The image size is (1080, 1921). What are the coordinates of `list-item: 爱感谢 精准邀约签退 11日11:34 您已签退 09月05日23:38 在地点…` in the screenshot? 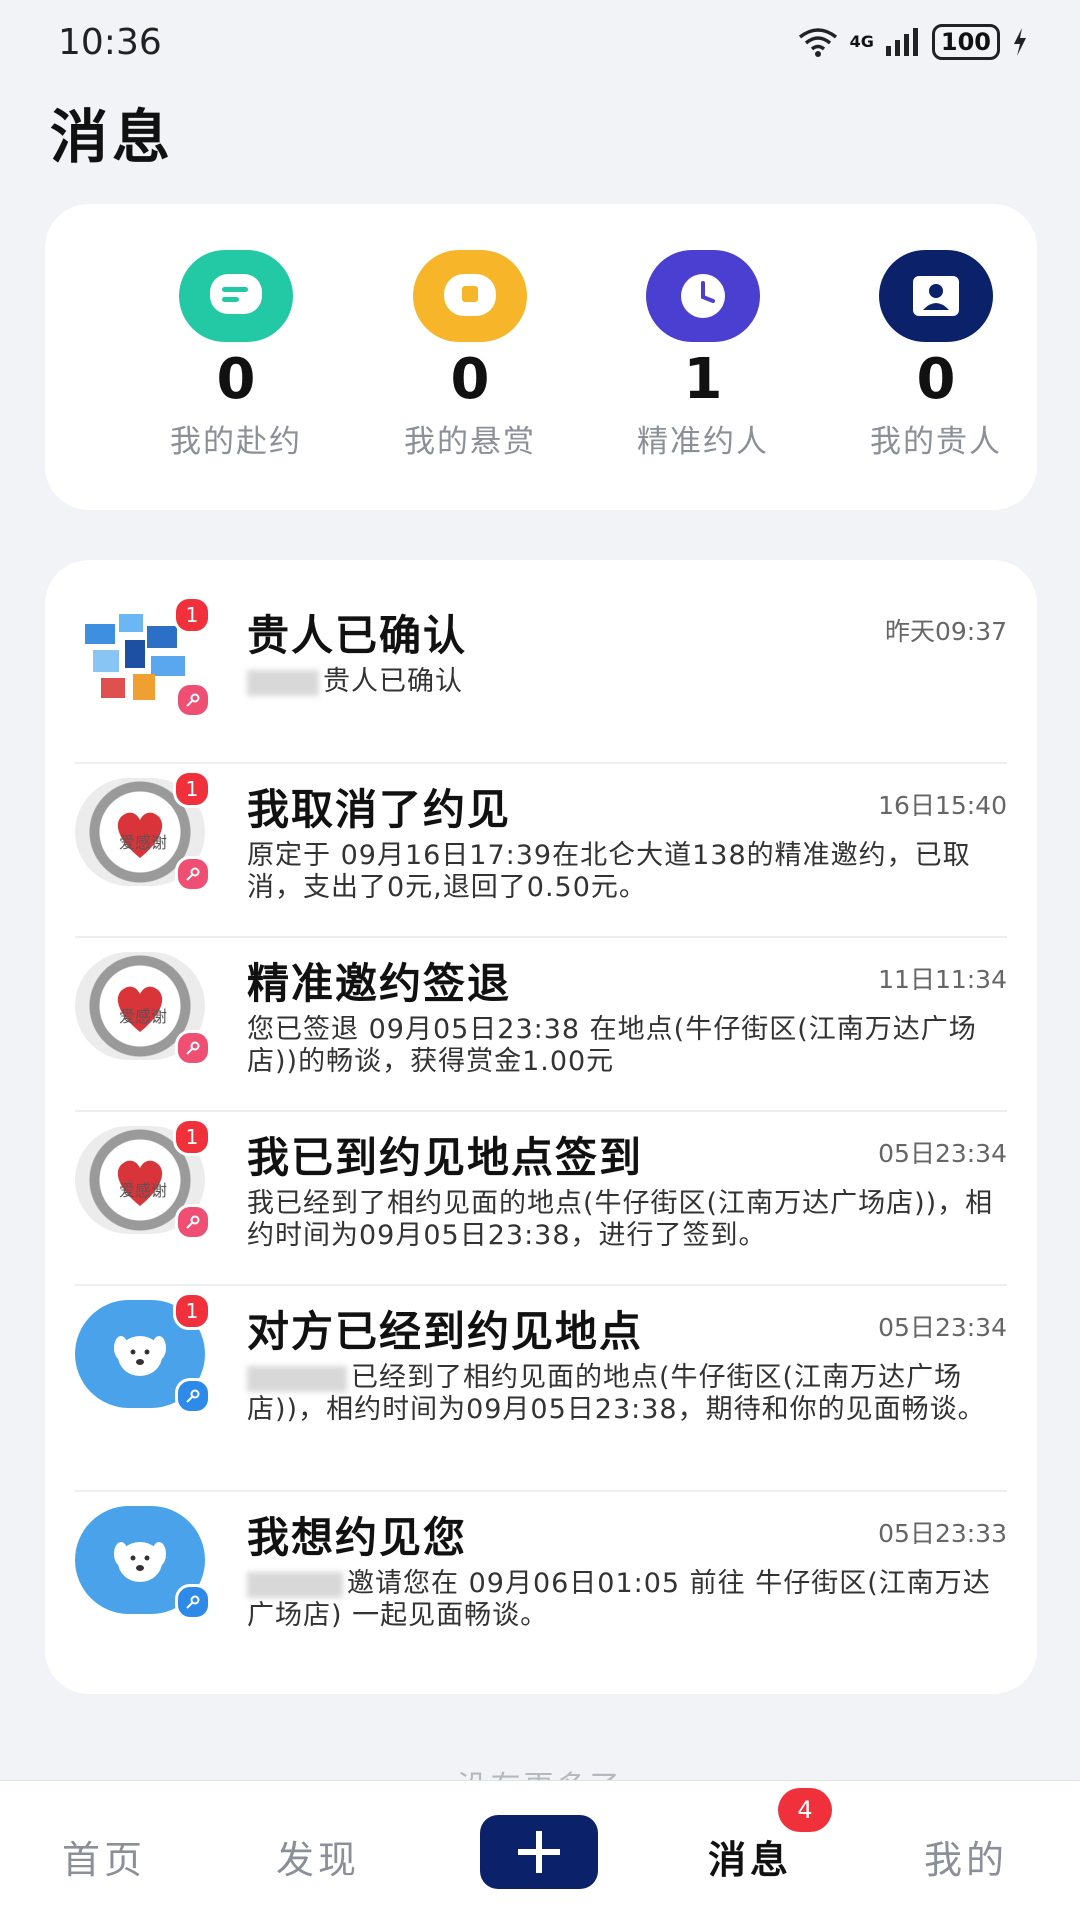 It's located at (541, 1027).